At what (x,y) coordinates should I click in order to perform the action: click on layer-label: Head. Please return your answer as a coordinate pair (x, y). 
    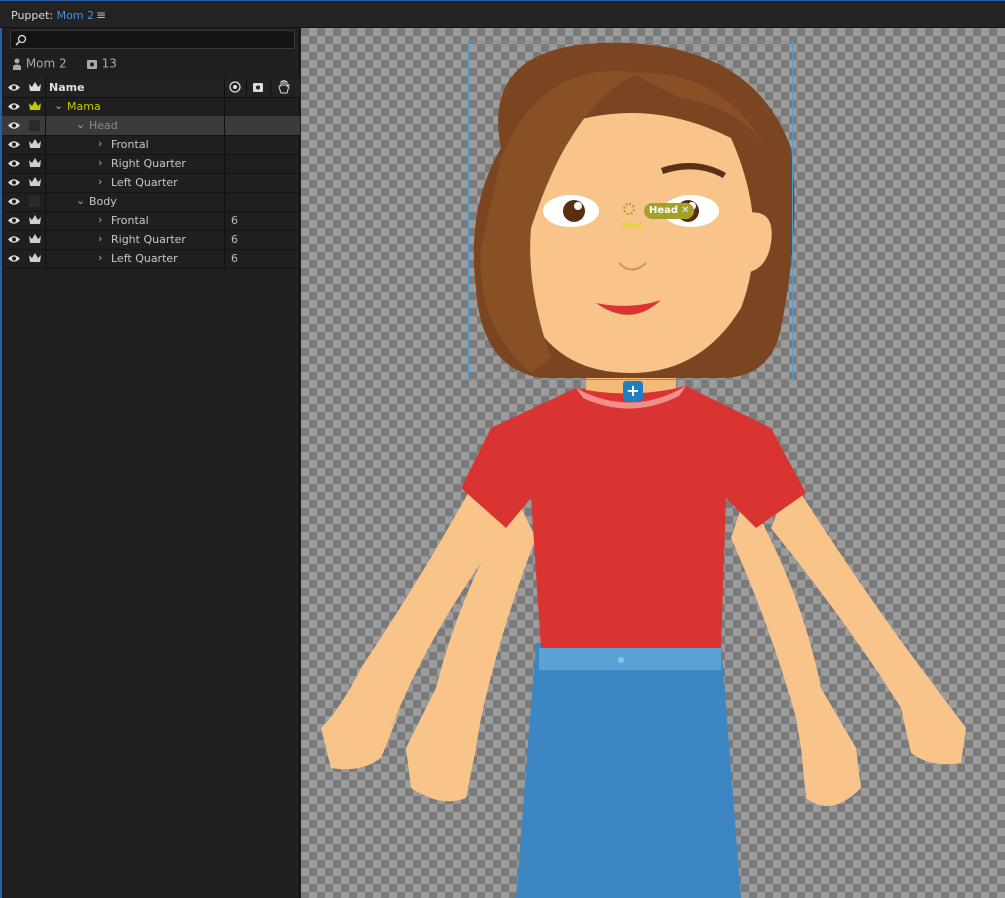
    Looking at the image, I should click on (103, 125).